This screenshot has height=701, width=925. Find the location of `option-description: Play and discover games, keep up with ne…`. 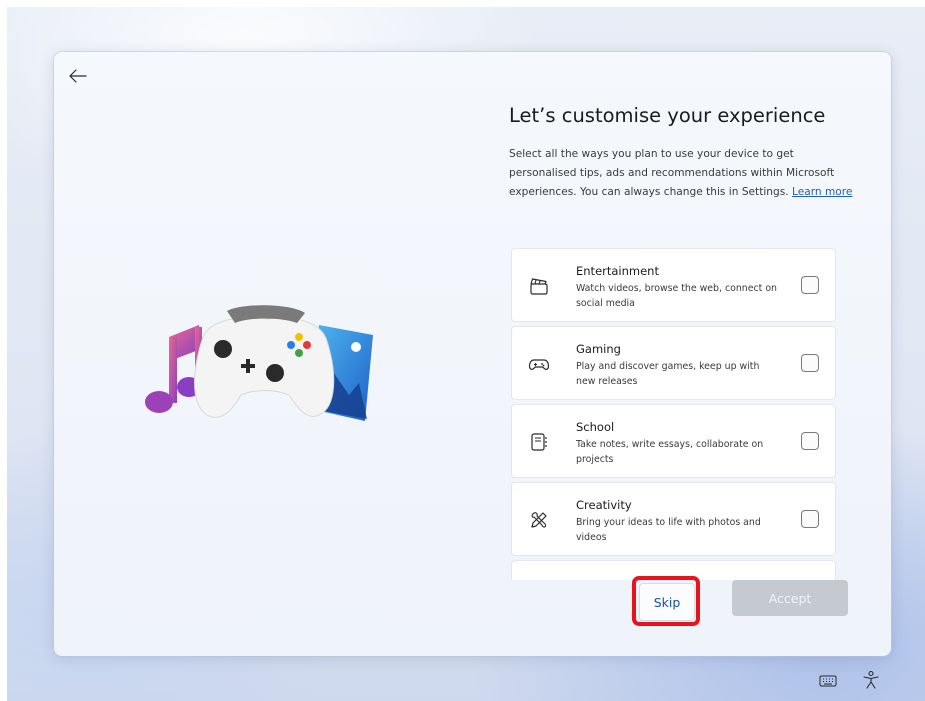

option-description: Play and discover games, keep up with ne… is located at coordinates (668, 374).